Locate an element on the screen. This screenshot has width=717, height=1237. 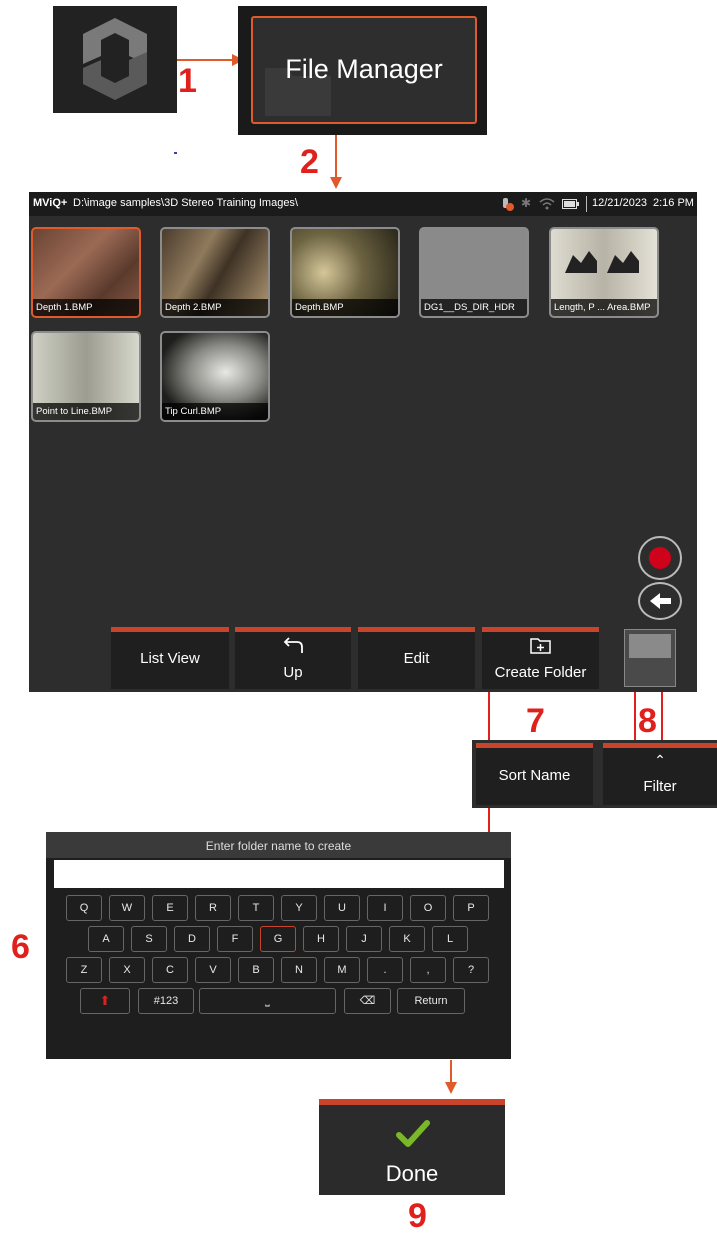
checkmark-icon is located at coordinates (413, 1133).